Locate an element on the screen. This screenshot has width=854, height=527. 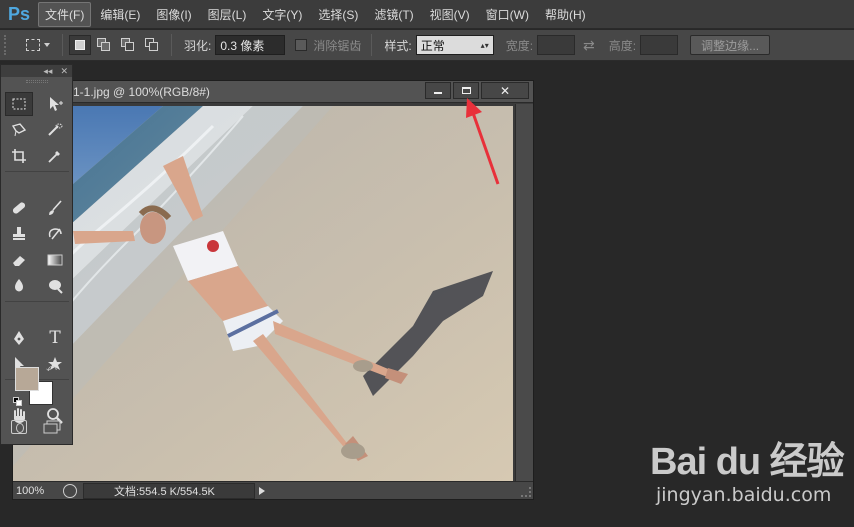
style-select: 正常 ▴▾ is located at coordinates (454, 45).